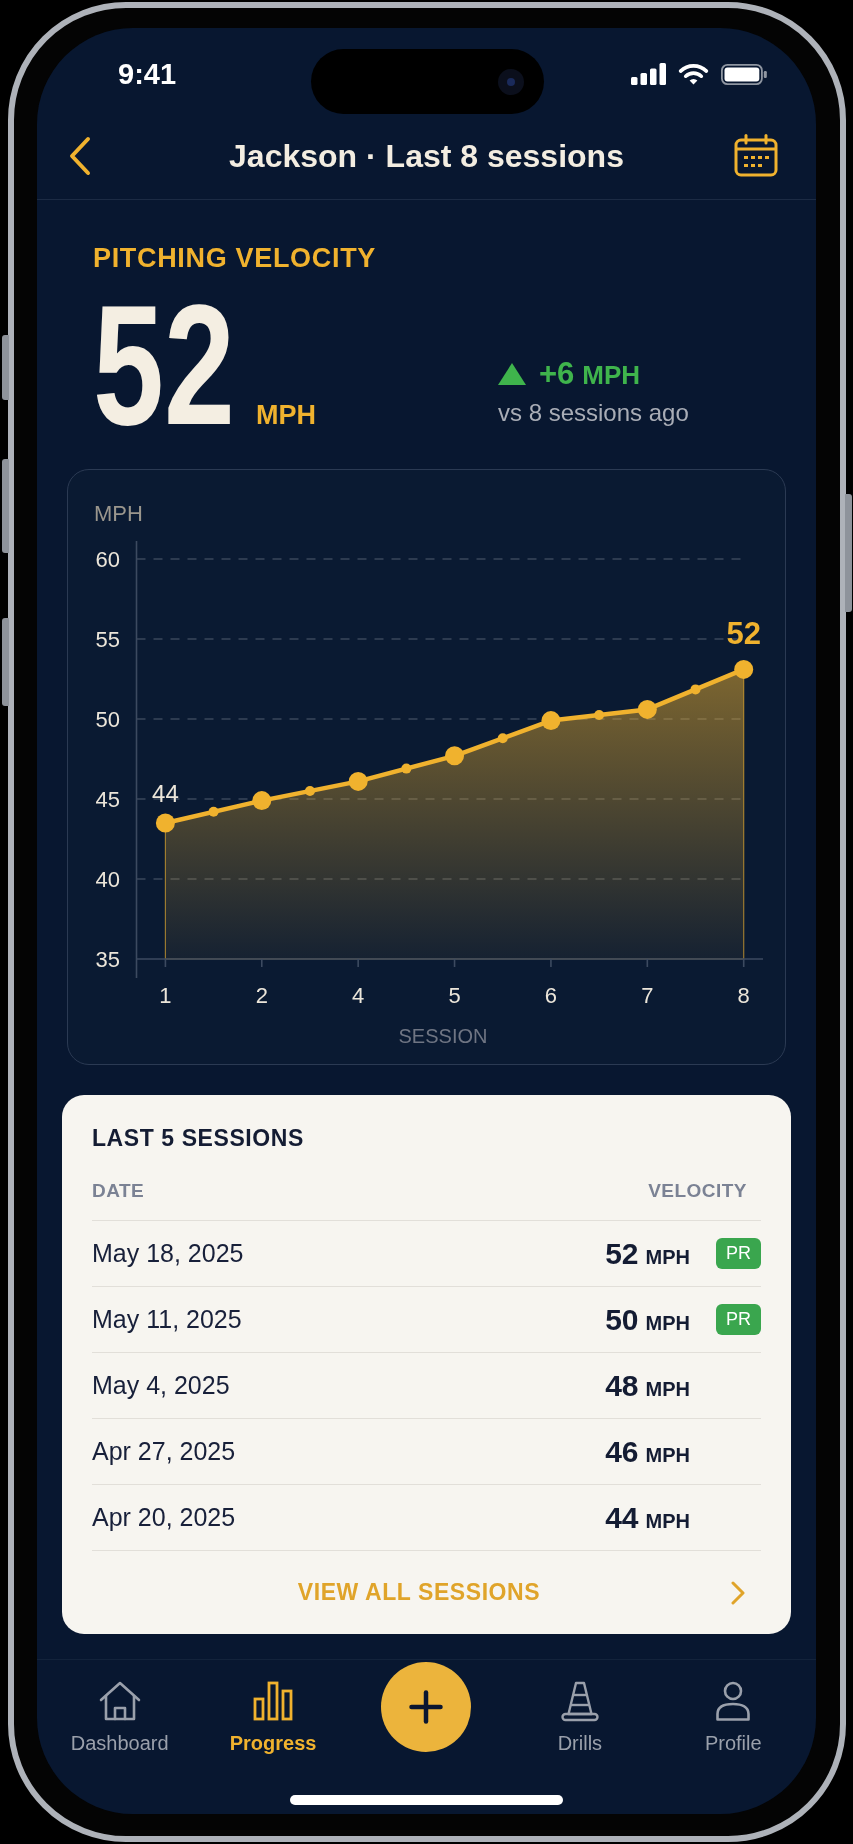  What do you see at coordinates (107, 959) in the screenshot?
I see `axis-tick-label: 35` at bounding box center [107, 959].